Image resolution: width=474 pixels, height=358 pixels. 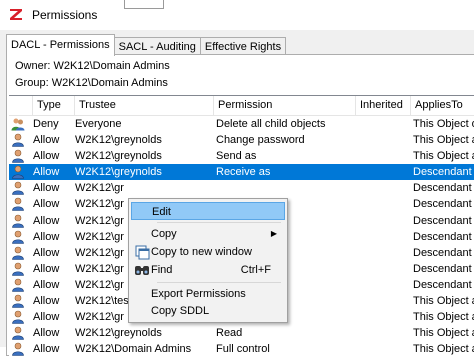 I want to click on group-value: W2K12\Domain Admins, so click(x=109, y=83).